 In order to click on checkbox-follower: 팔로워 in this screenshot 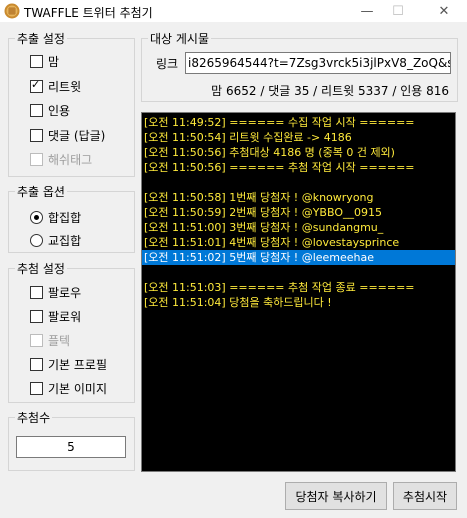, I will do `click(55, 316)`.